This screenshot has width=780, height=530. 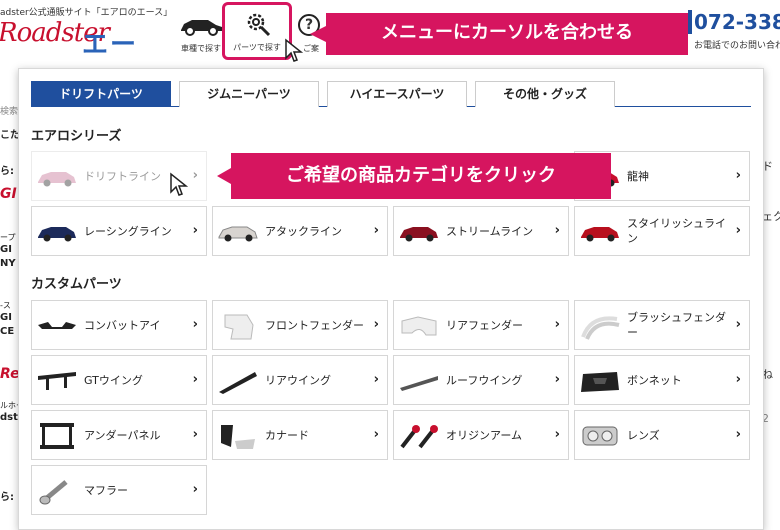 What do you see at coordinates (201, 28) in the screenshot?
I see `car-icon` at bounding box center [201, 28].